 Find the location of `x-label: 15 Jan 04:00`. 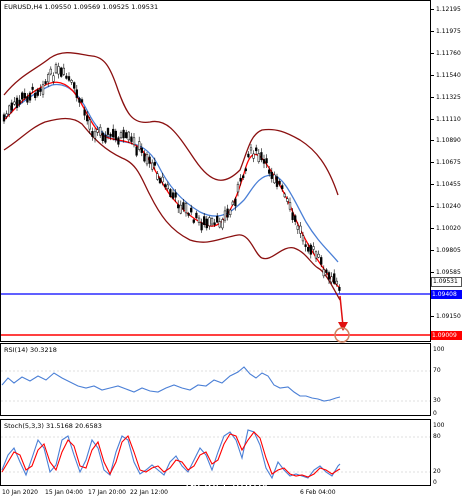

x-label: 15 Jan 04:00 is located at coordinates (64, 492).